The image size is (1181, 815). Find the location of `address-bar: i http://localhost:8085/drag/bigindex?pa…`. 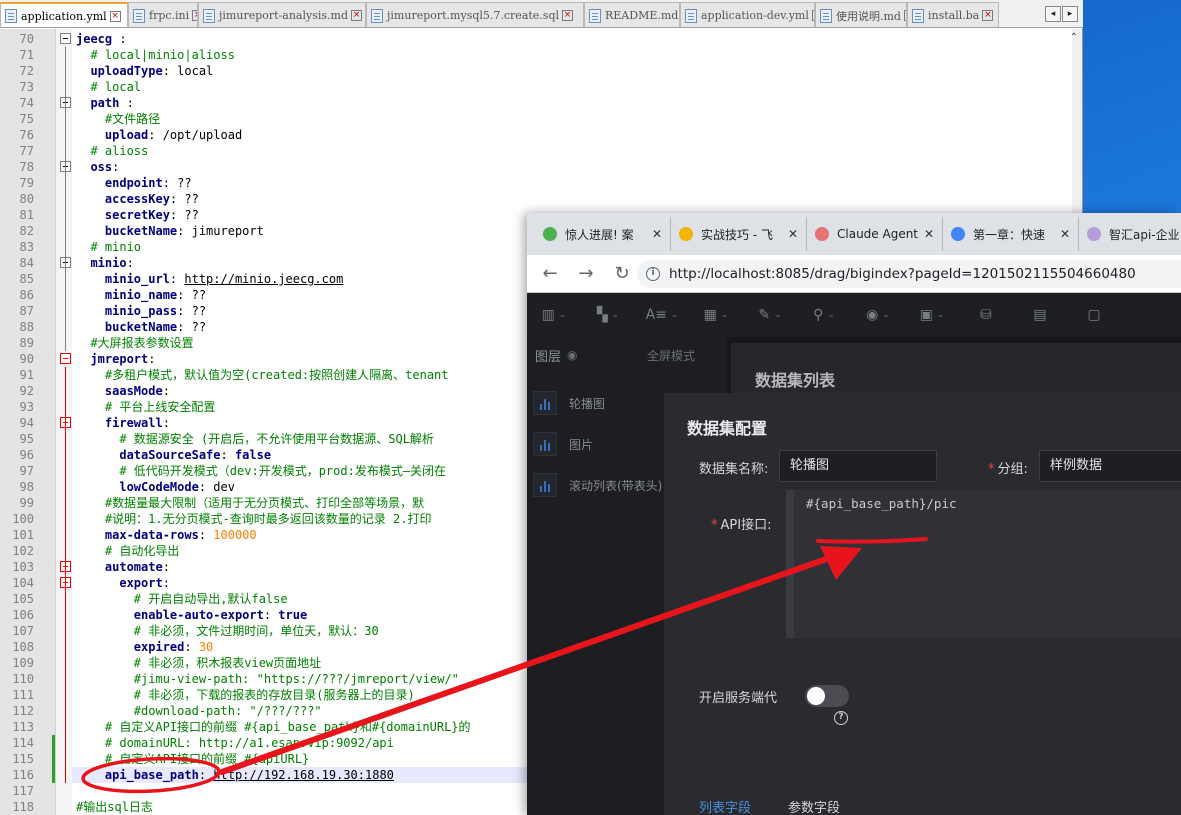

address-bar: i http://localhost:8085/drag/bigindex?pa… is located at coordinates (909, 274).